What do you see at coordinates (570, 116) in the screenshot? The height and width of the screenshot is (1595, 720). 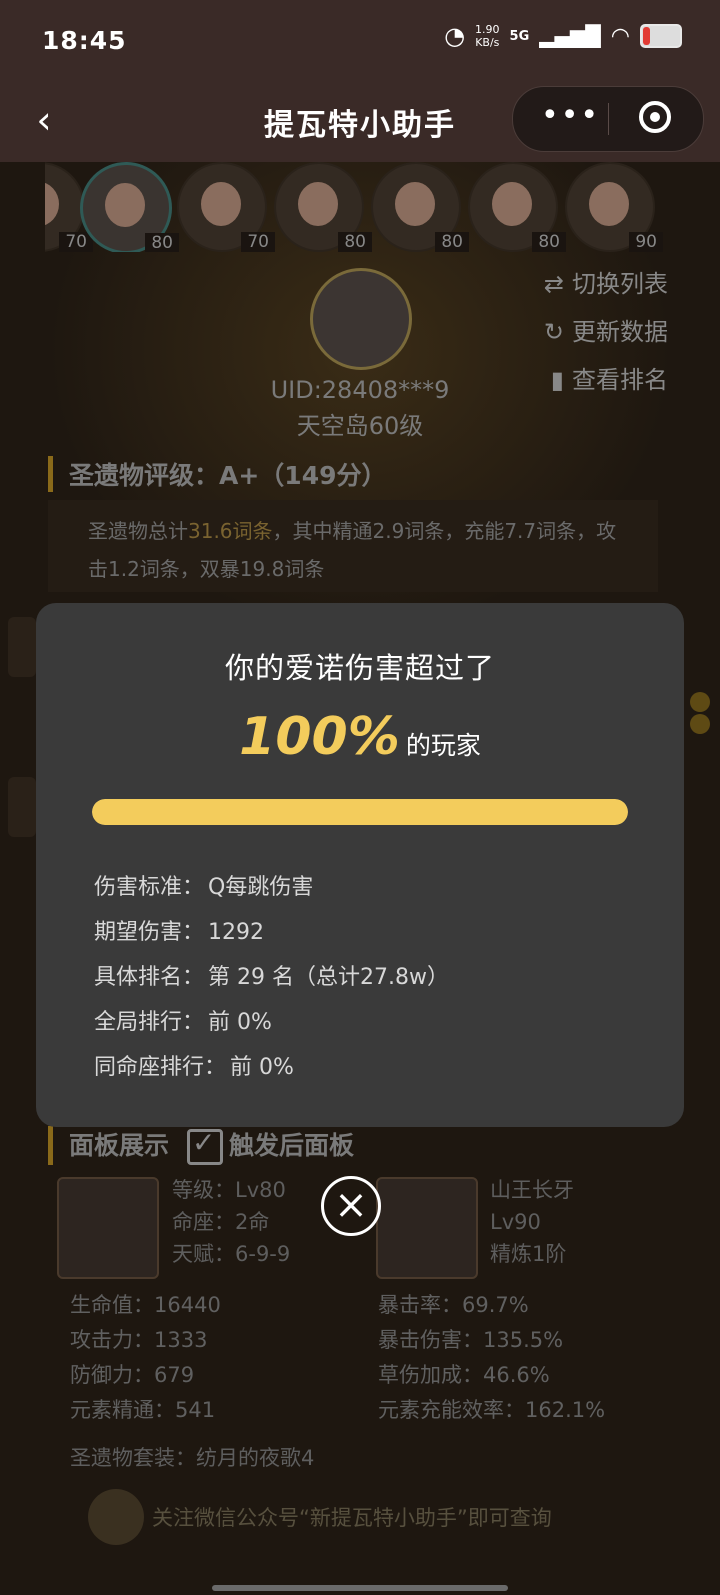 I see `more-button: •••` at bounding box center [570, 116].